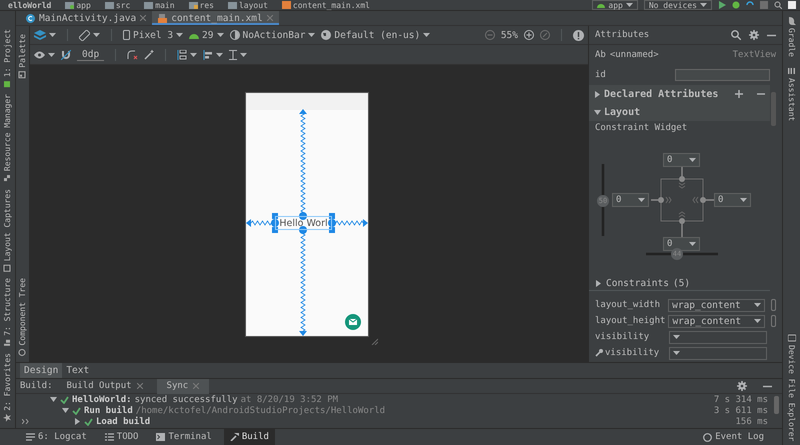  What do you see at coordinates (22, 352) in the screenshot?
I see `circle-icon` at bounding box center [22, 352].